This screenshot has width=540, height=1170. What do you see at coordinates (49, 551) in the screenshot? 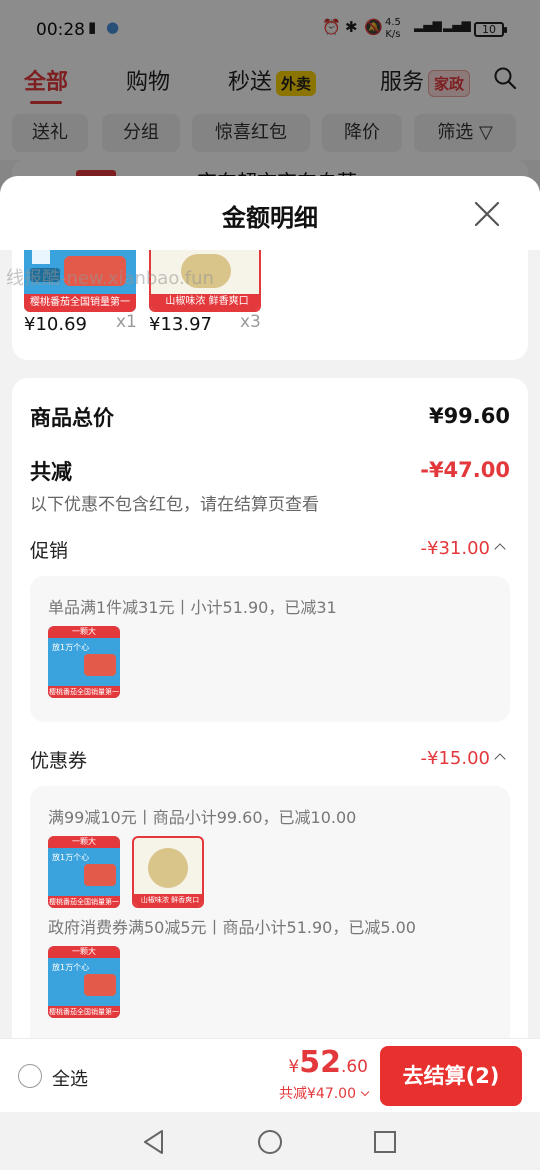
I see `promo-label: 促销` at bounding box center [49, 551].